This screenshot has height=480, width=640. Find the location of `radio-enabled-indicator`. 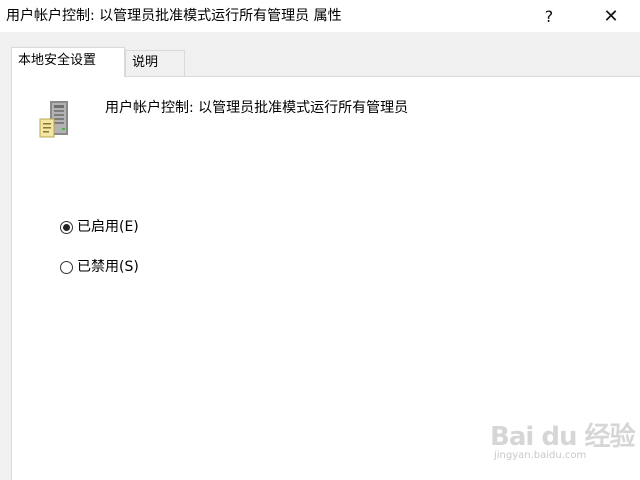

radio-enabled-indicator is located at coordinates (66, 227).